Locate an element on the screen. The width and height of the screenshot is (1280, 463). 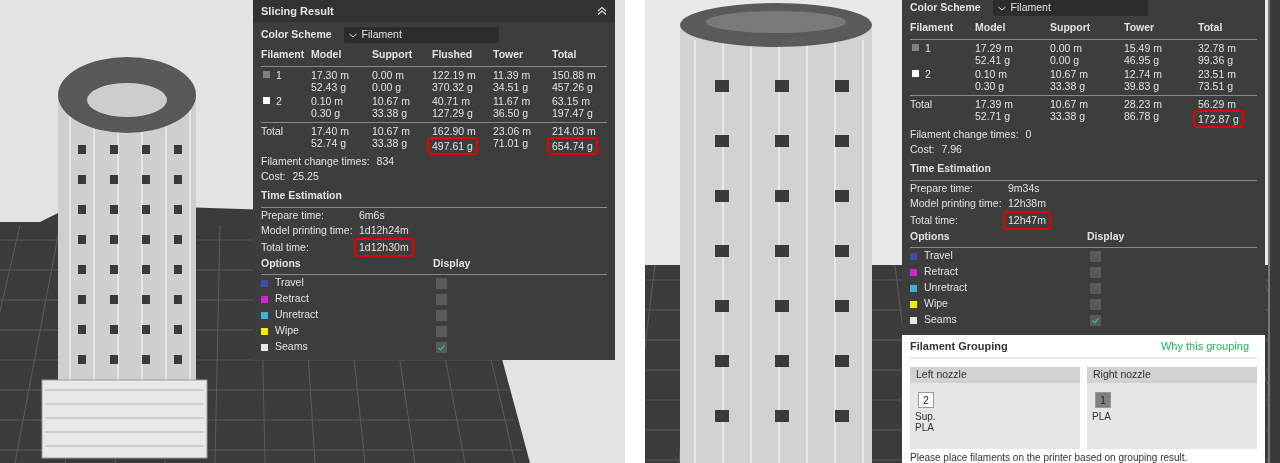
time-value: 6m6s is located at coordinates (372, 215).